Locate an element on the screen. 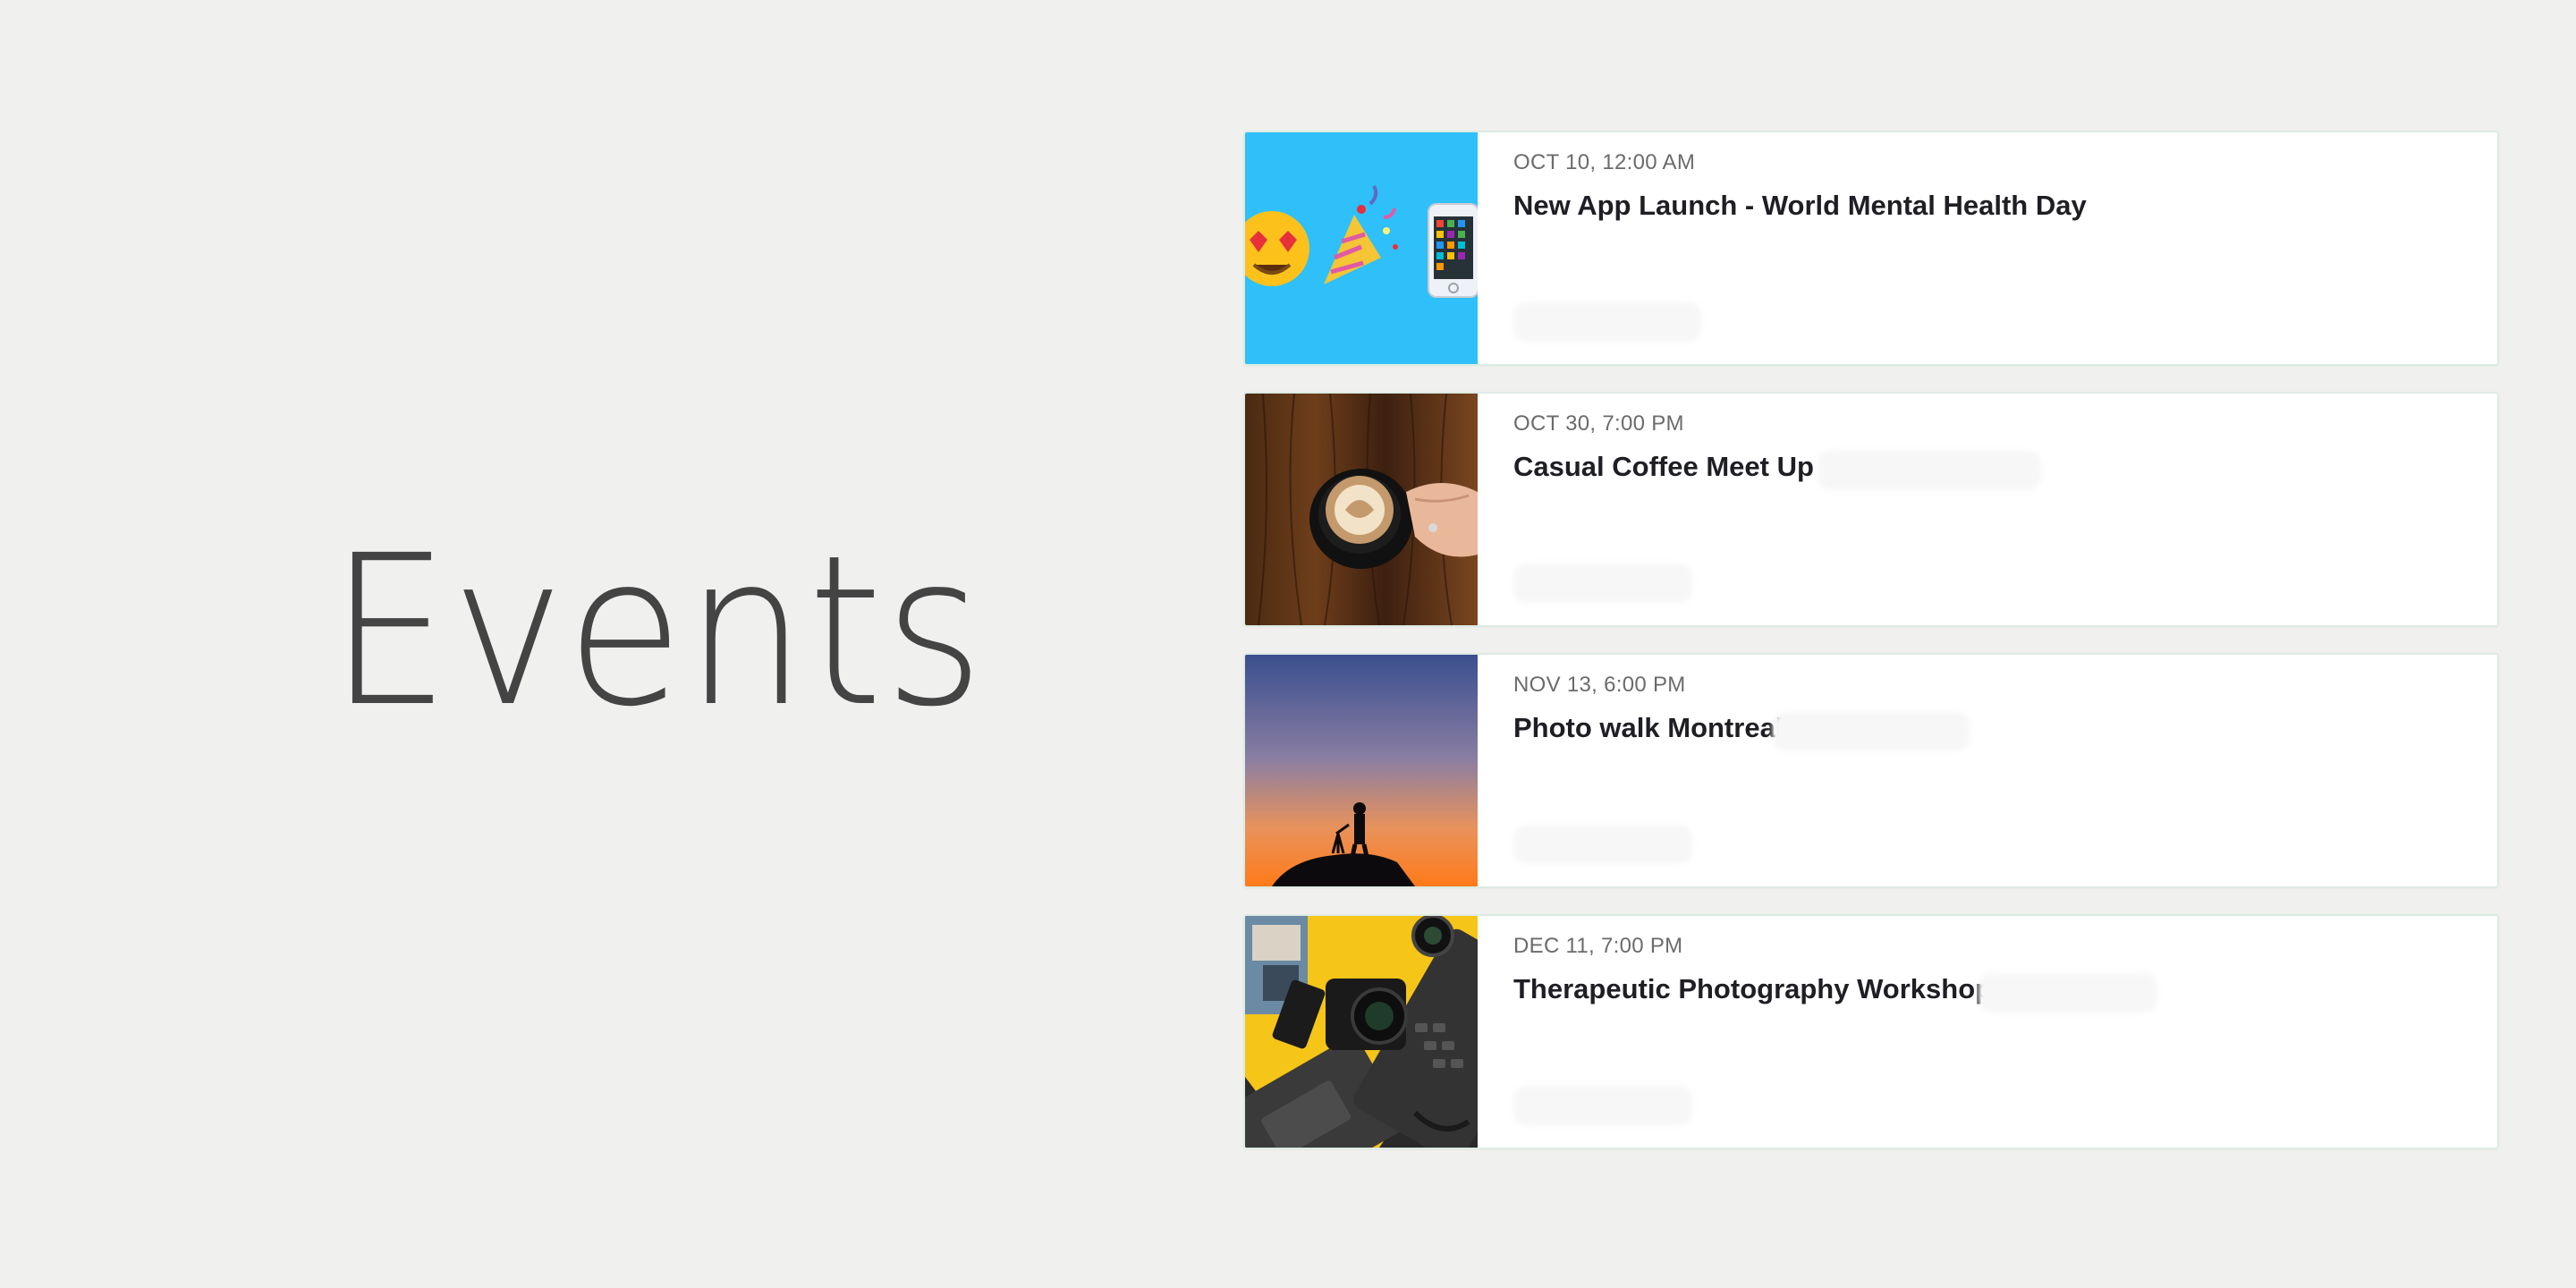  event-title: New App Launch - World Mental Health Day is located at coordinates (2005, 205).